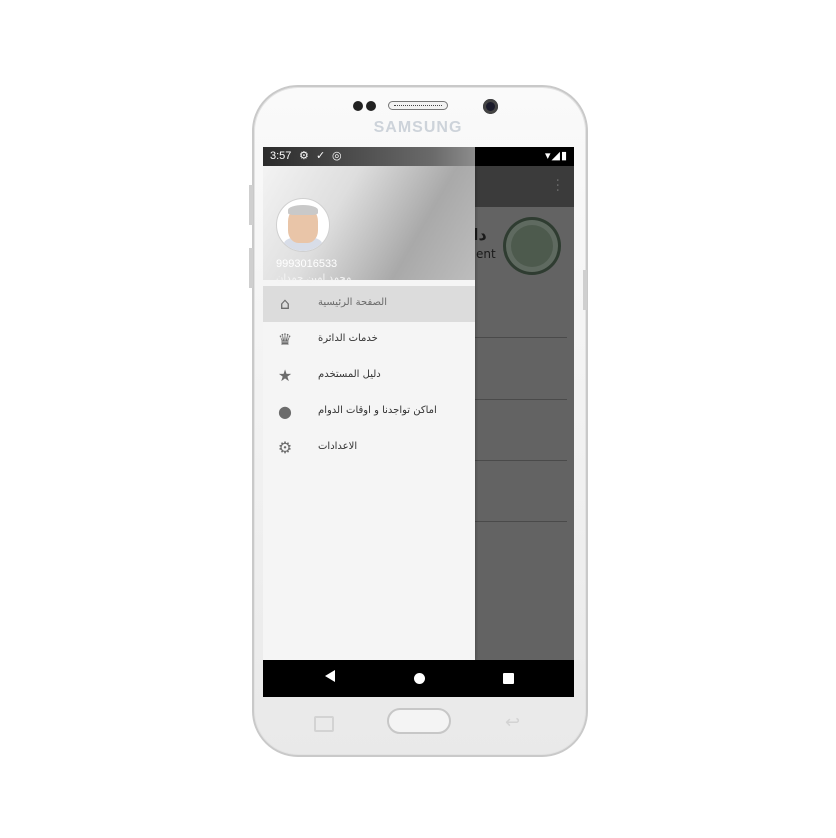 The width and height of the screenshot is (836, 838). I want to click on home-icon: ⌂, so click(285, 303).